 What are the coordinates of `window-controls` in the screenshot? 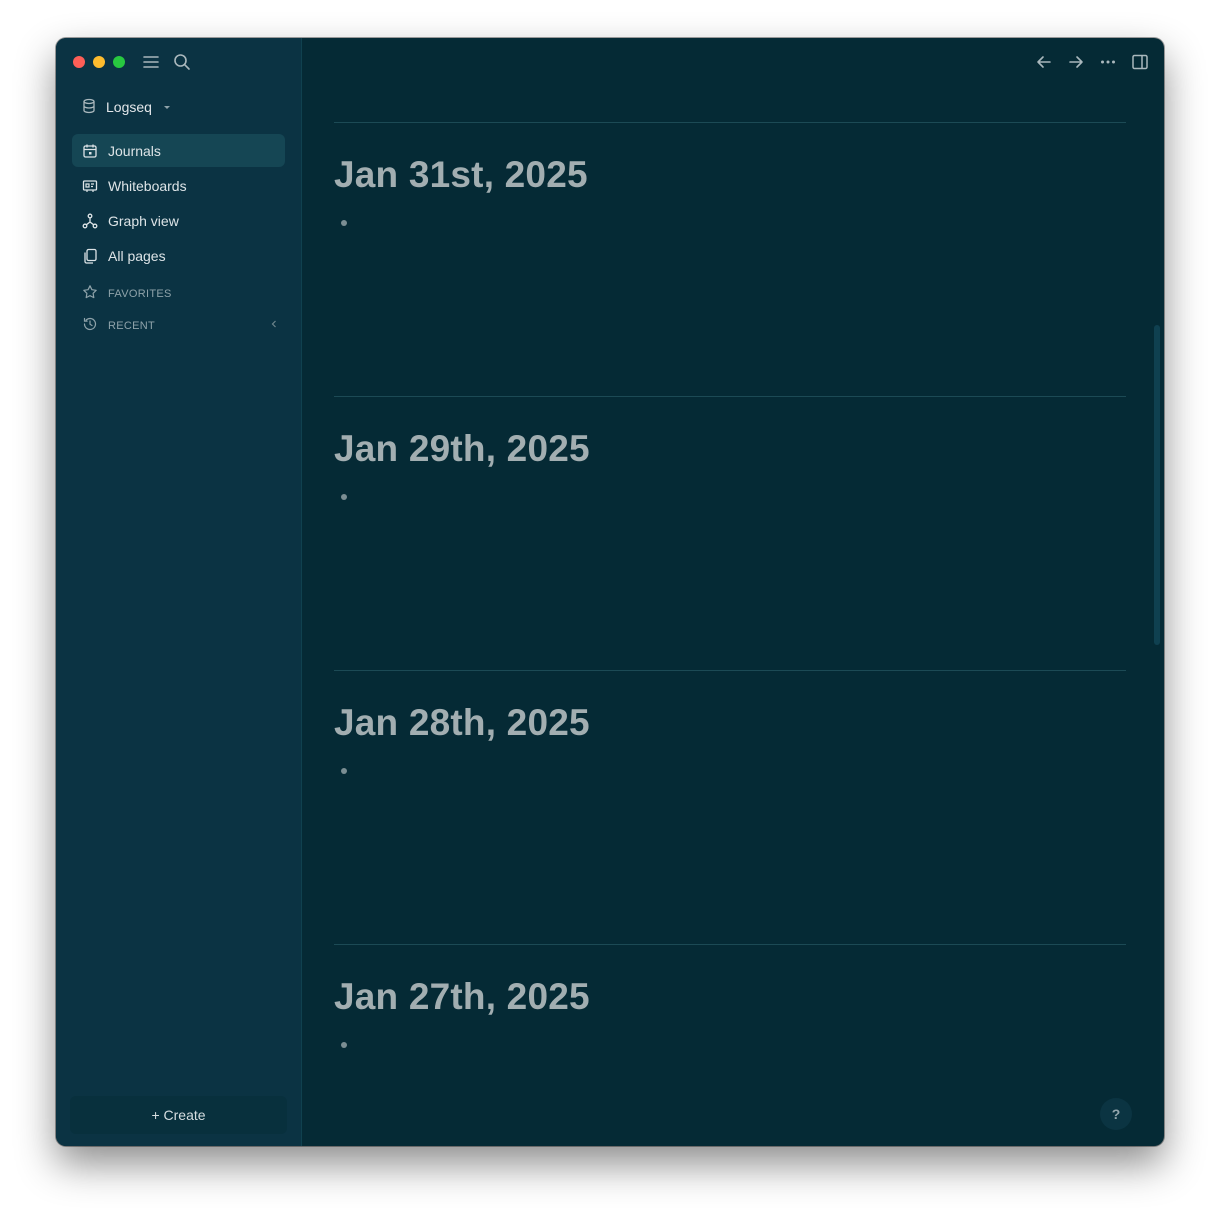 It's located at (99, 62).